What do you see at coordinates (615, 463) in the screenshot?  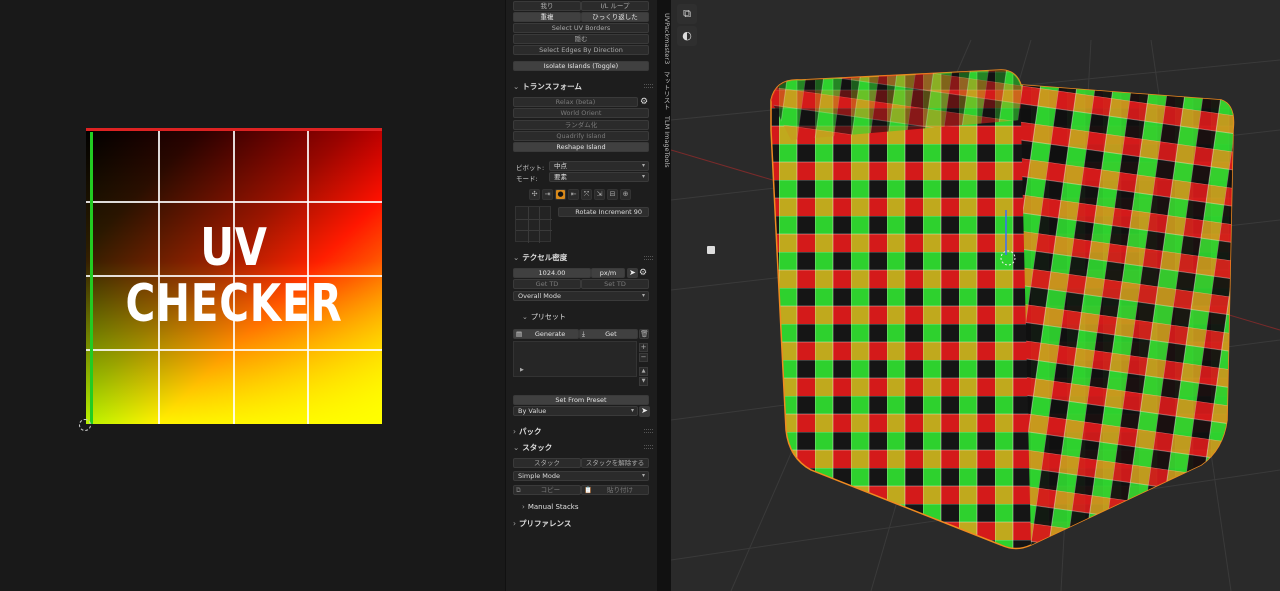 I see `unstack-button: スタックを解除する` at bounding box center [615, 463].